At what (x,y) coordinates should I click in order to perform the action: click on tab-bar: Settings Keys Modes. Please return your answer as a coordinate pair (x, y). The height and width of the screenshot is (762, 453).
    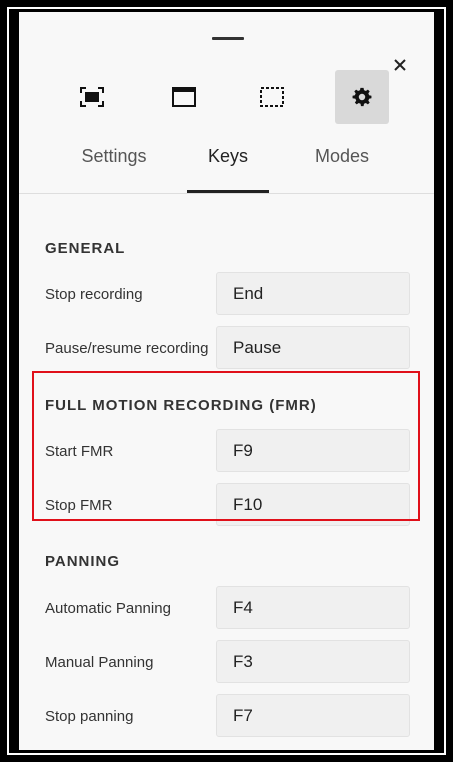
    Looking at the image, I should click on (226, 170).